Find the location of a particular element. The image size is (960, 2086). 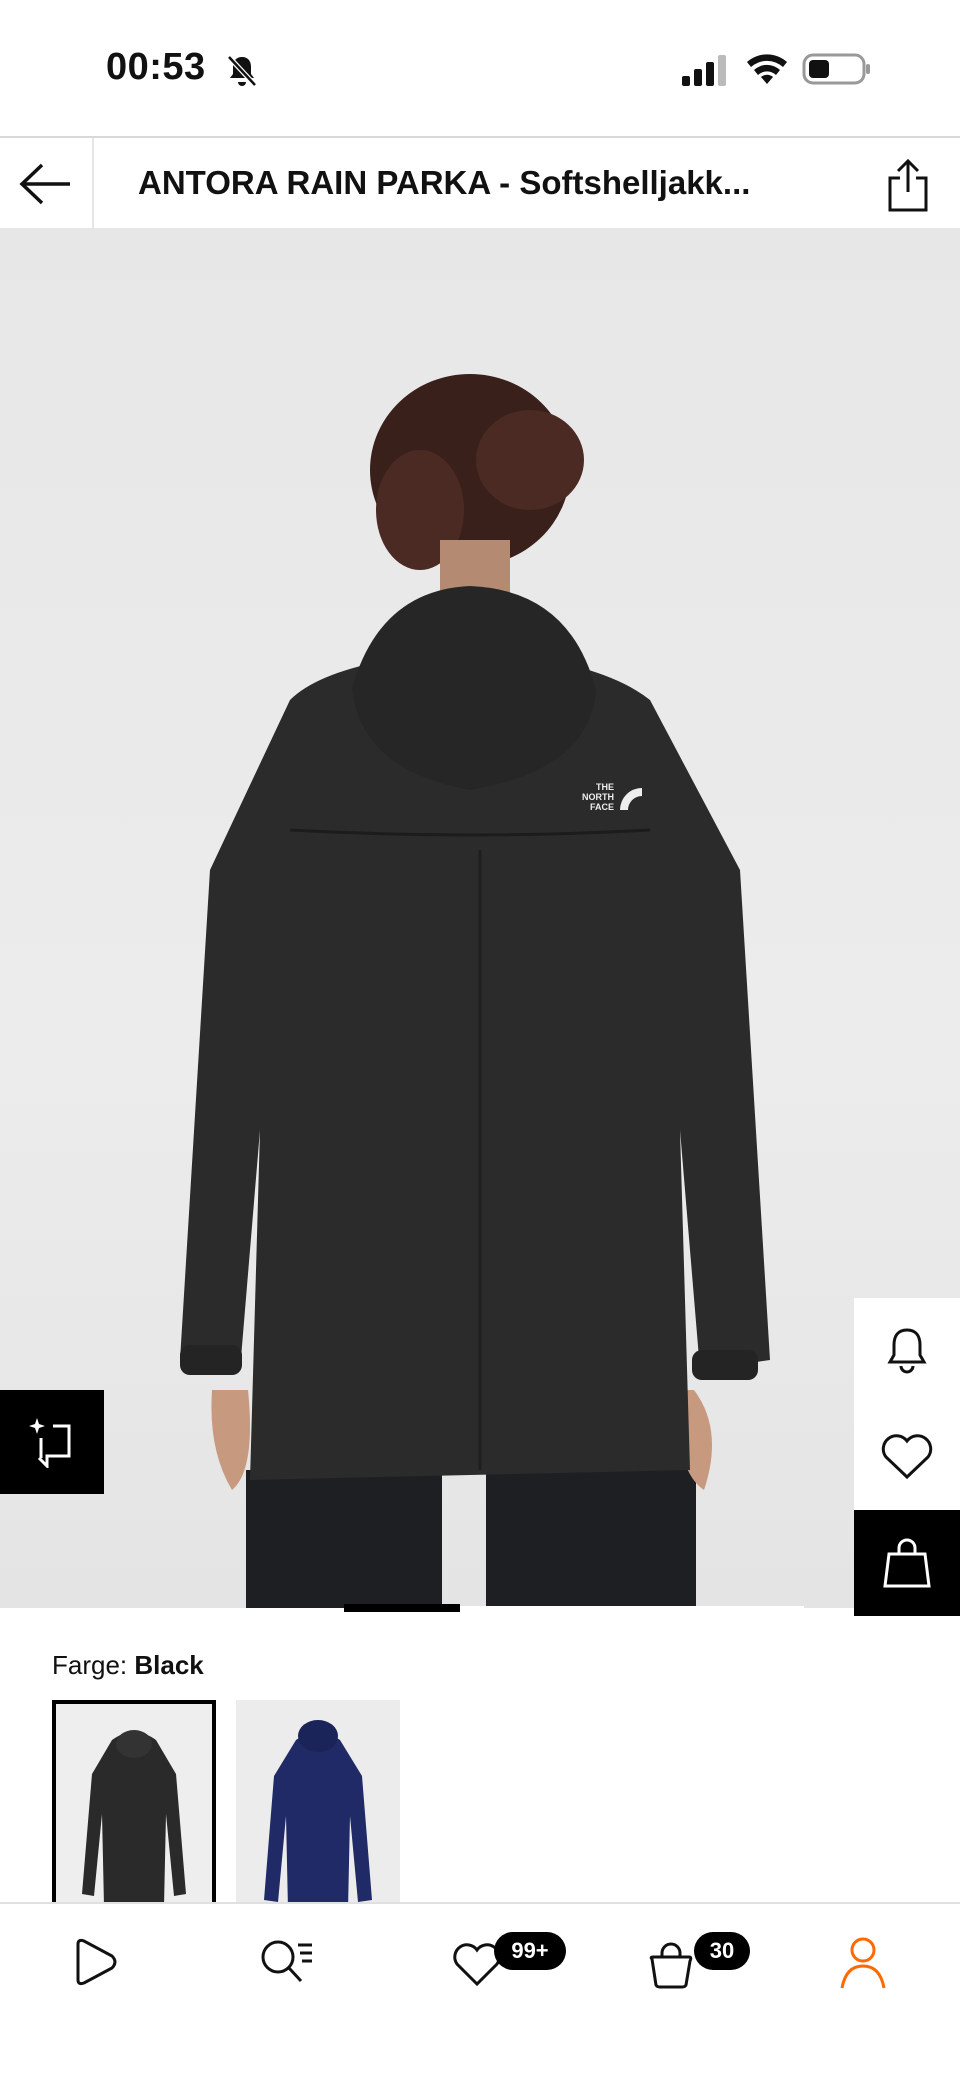

nav-play is located at coordinates (95, 1962).